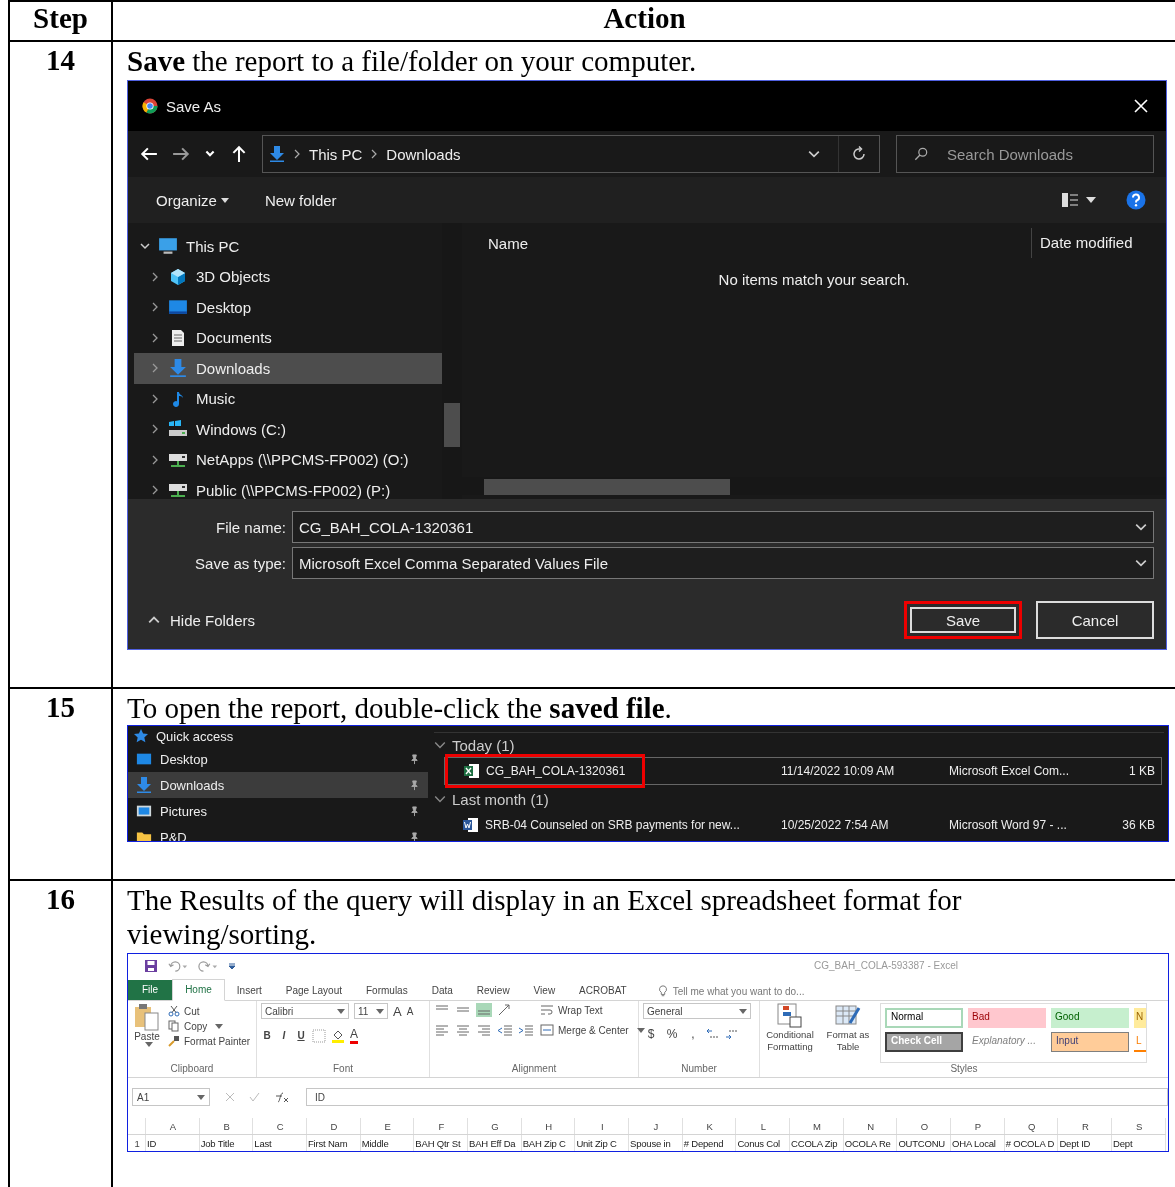 The image size is (1175, 1187). What do you see at coordinates (709, 1142) in the screenshot?
I see `table-cell: # Depend` at bounding box center [709, 1142].